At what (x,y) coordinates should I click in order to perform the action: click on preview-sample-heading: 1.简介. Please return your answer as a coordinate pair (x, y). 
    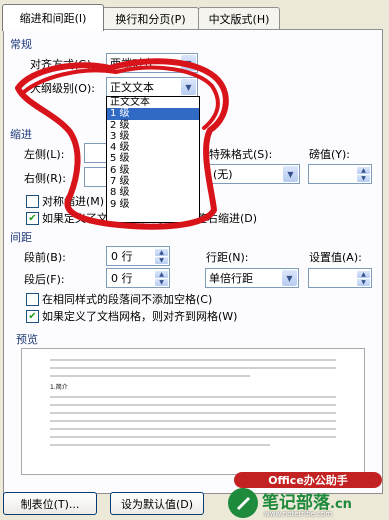
    Looking at the image, I should click on (59, 387).